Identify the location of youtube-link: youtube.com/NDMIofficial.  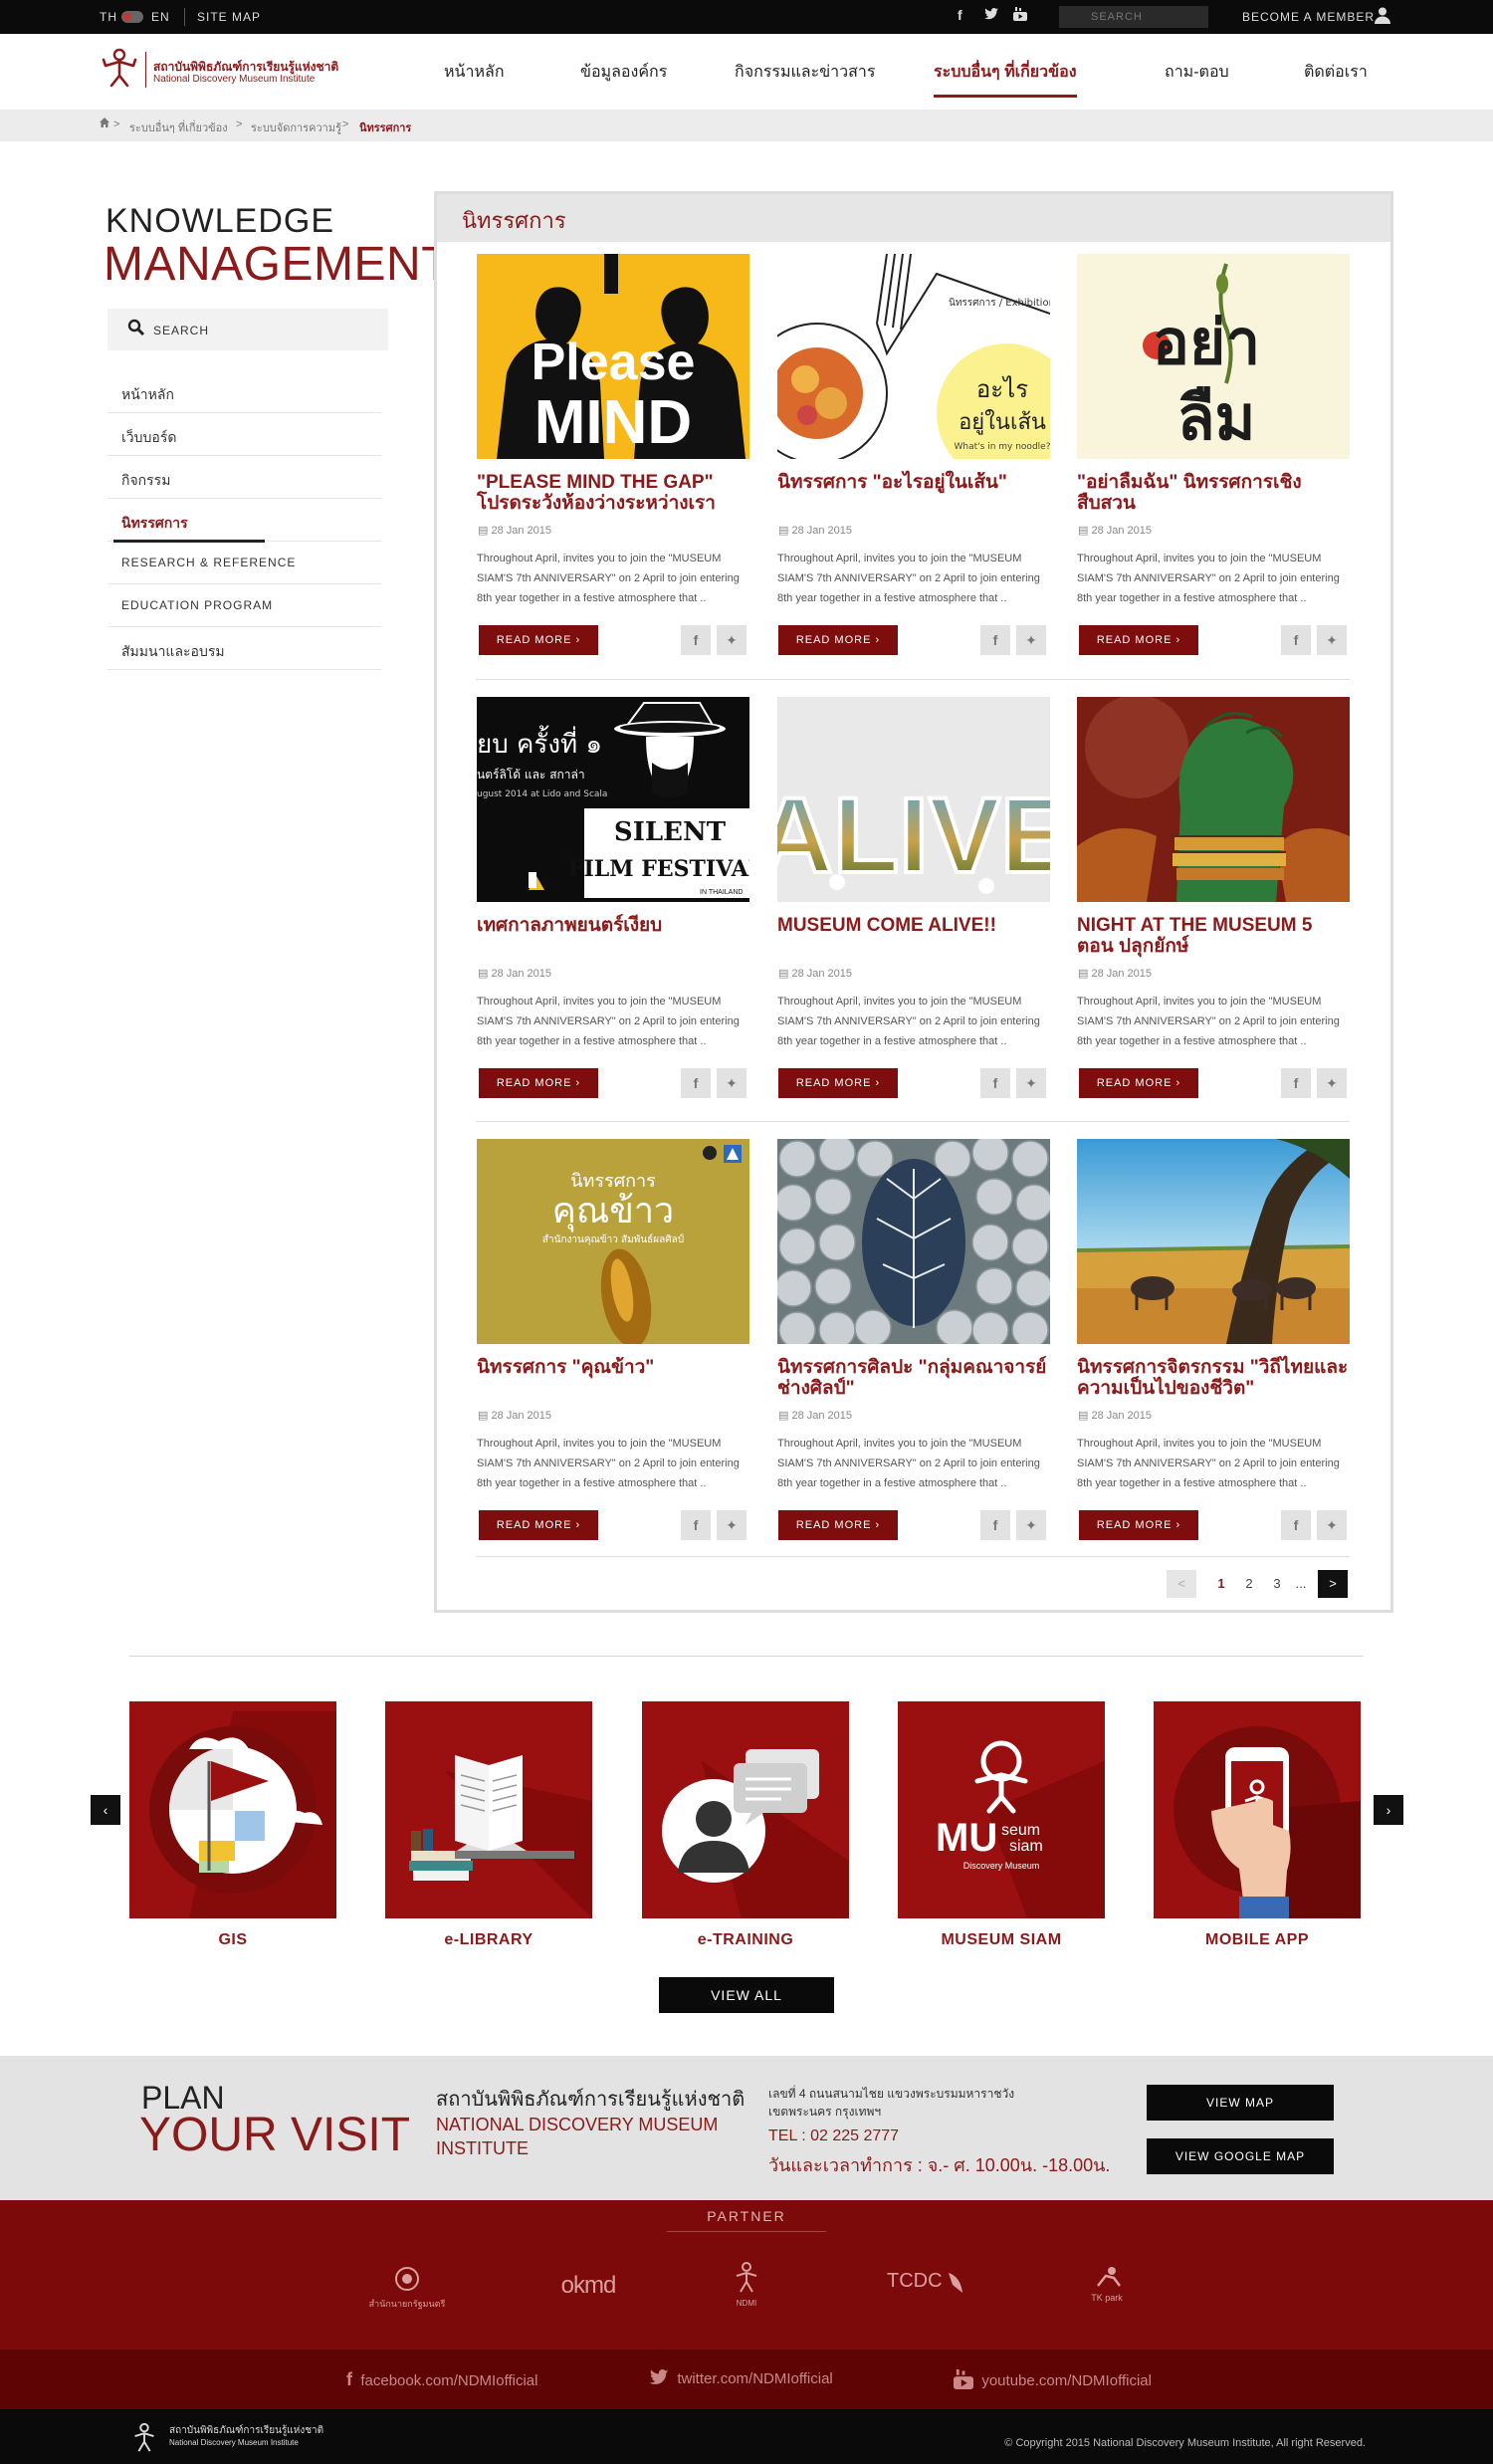
(1053, 2379).